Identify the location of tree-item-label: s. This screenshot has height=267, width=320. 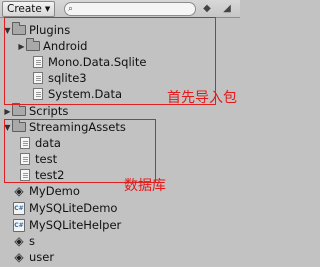
(32, 241).